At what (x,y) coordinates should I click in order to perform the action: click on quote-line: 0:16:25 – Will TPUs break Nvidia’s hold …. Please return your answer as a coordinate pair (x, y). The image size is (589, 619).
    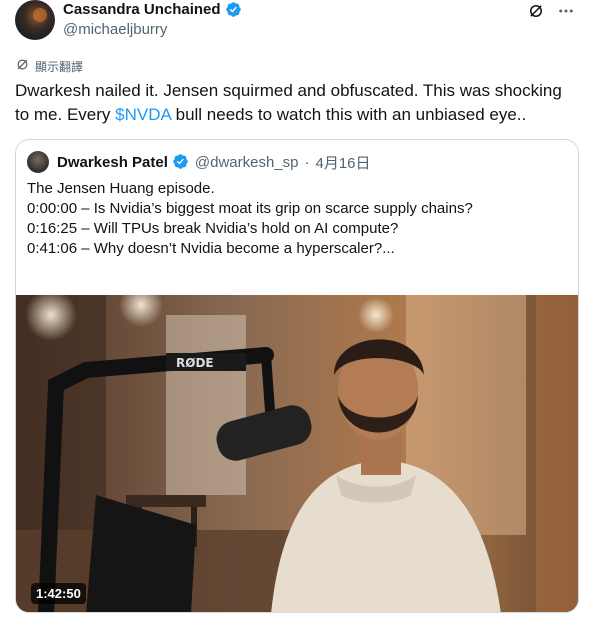
    Looking at the image, I should click on (213, 228).